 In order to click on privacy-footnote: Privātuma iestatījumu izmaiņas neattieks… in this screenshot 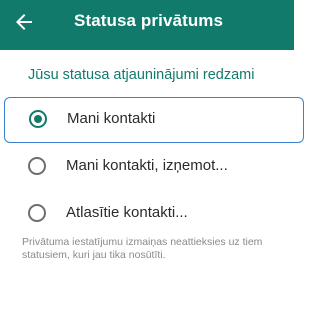, I will do `click(142, 248)`.